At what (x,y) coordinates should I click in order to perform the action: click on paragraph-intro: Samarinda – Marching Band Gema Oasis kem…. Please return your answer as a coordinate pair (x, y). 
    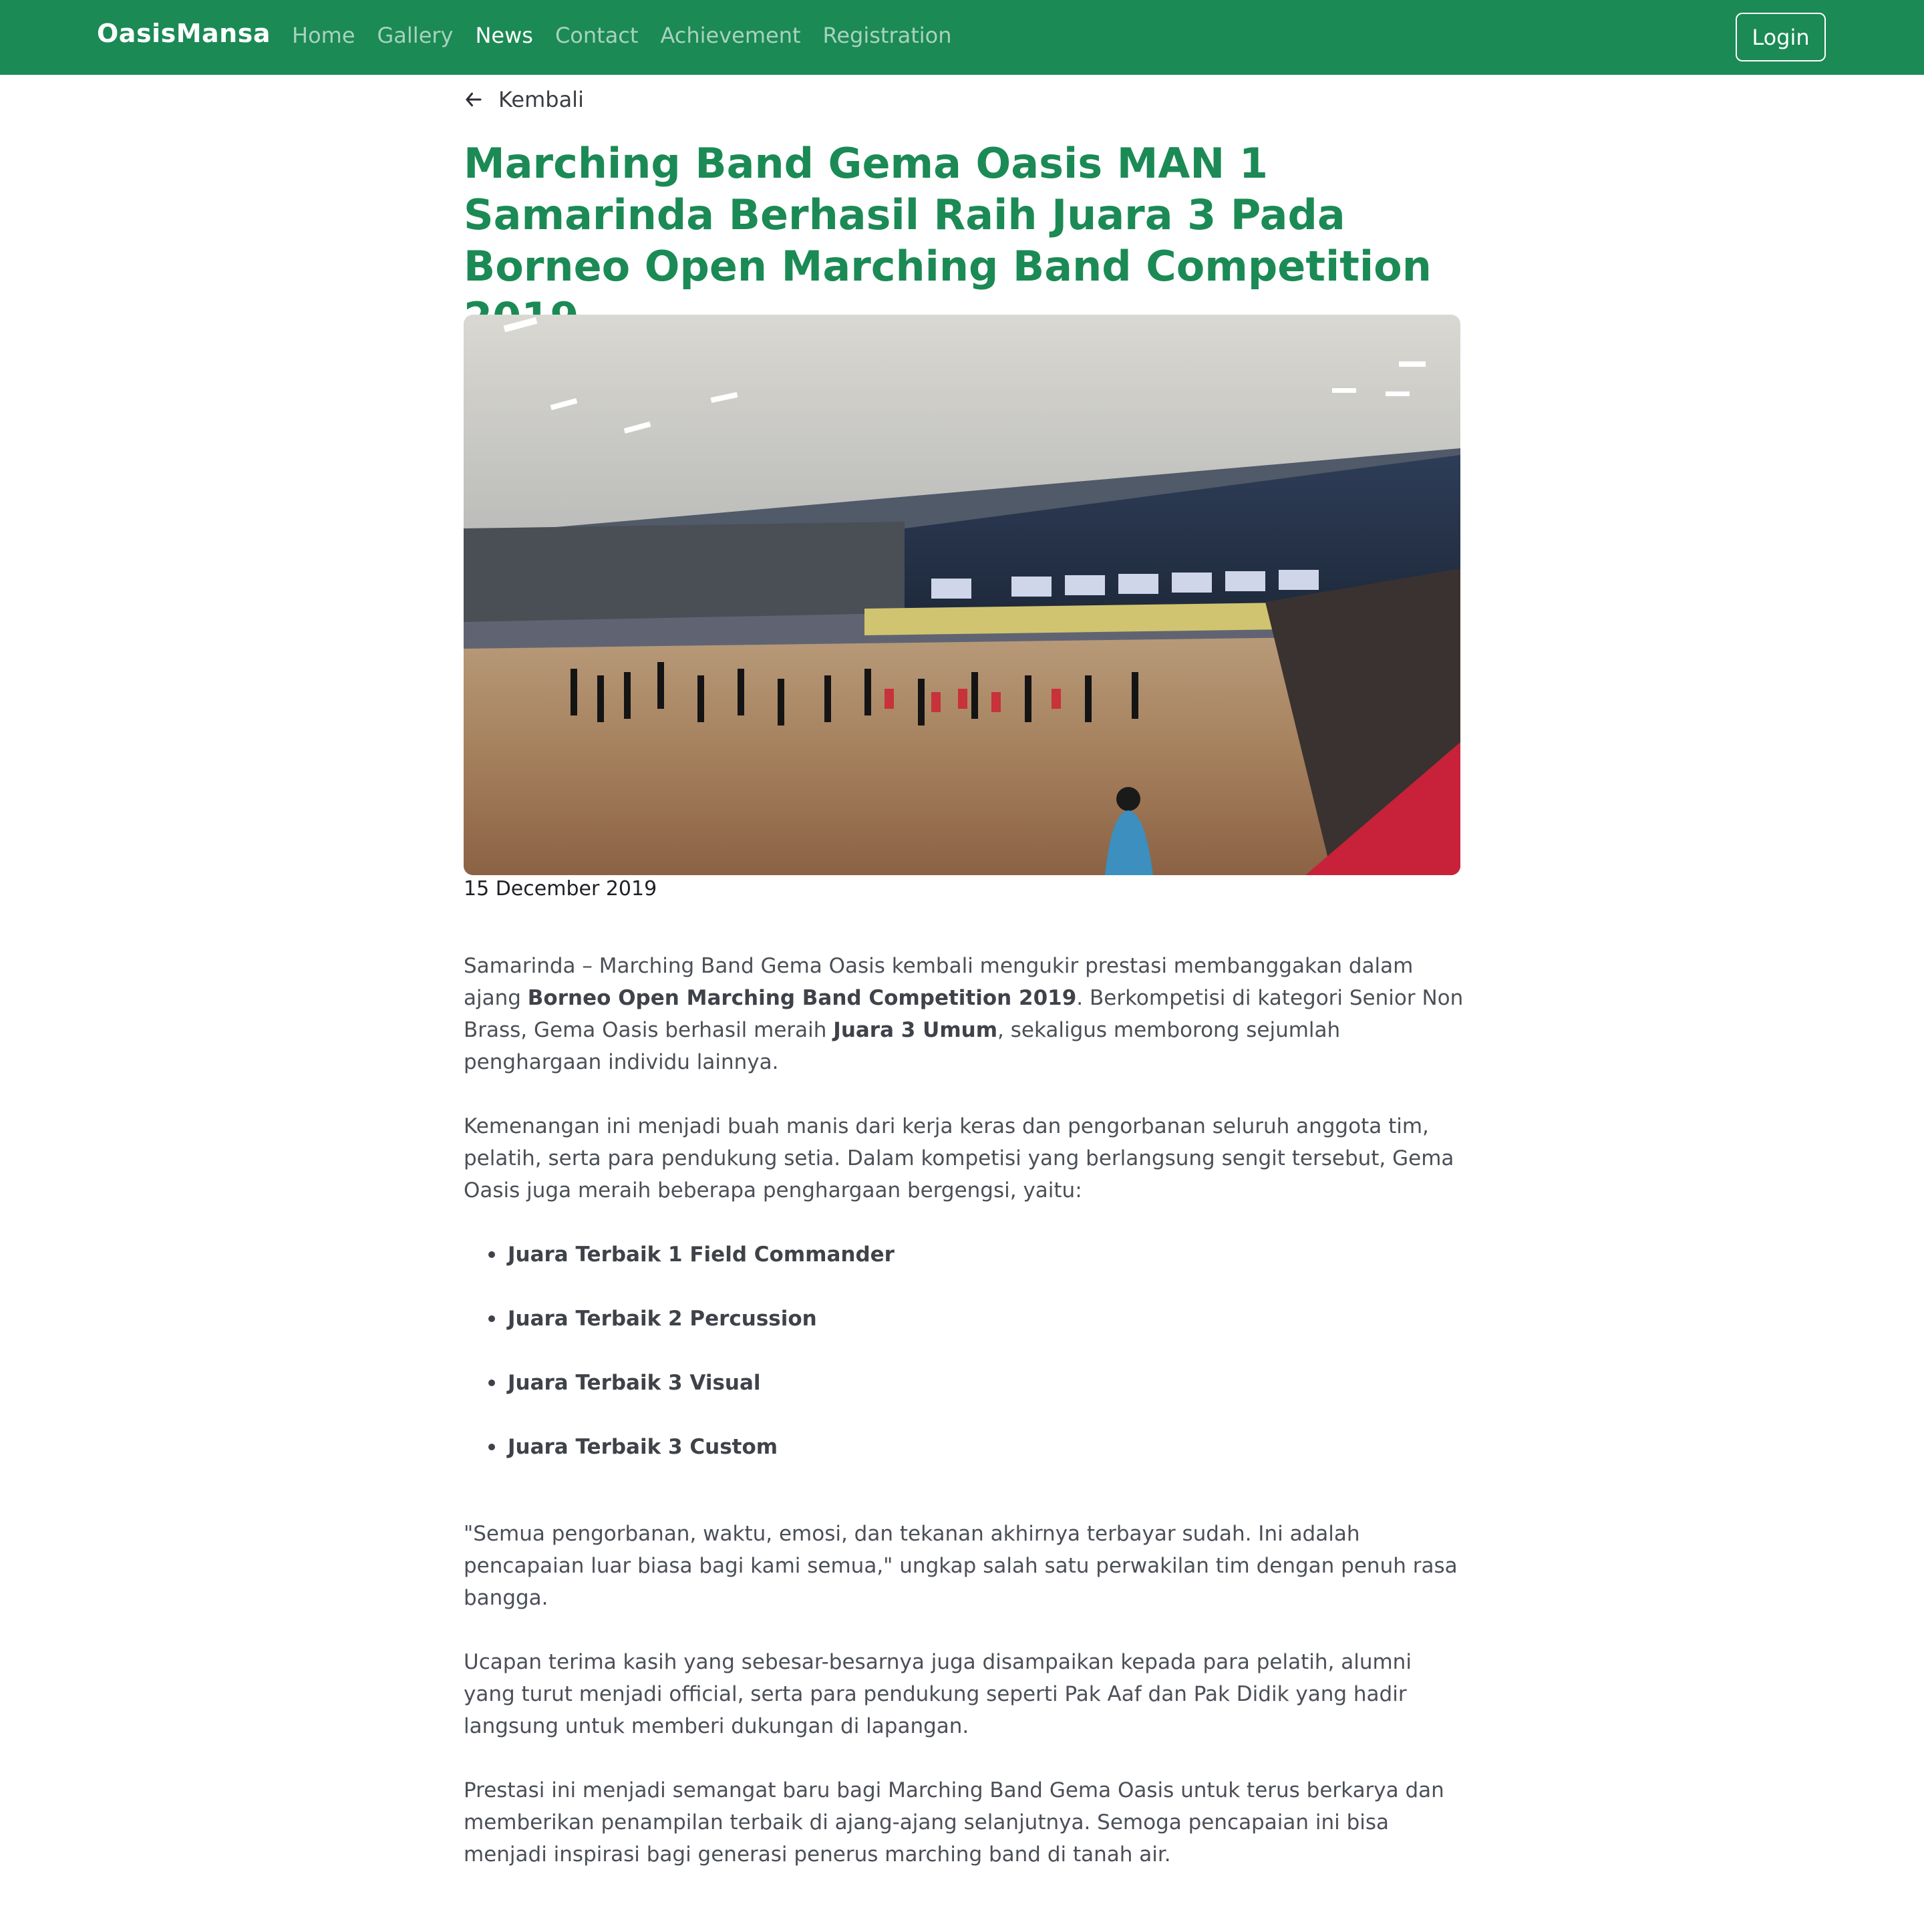
    Looking at the image, I should click on (965, 1014).